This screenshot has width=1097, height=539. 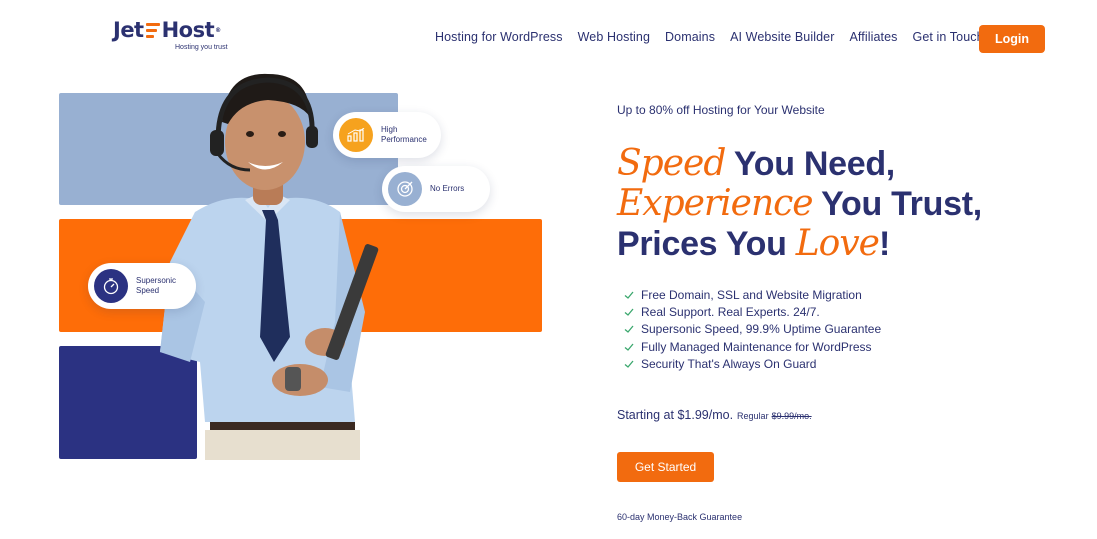 What do you see at coordinates (690, 37) in the screenshot?
I see `nav-domains: Domains` at bounding box center [690, 37].